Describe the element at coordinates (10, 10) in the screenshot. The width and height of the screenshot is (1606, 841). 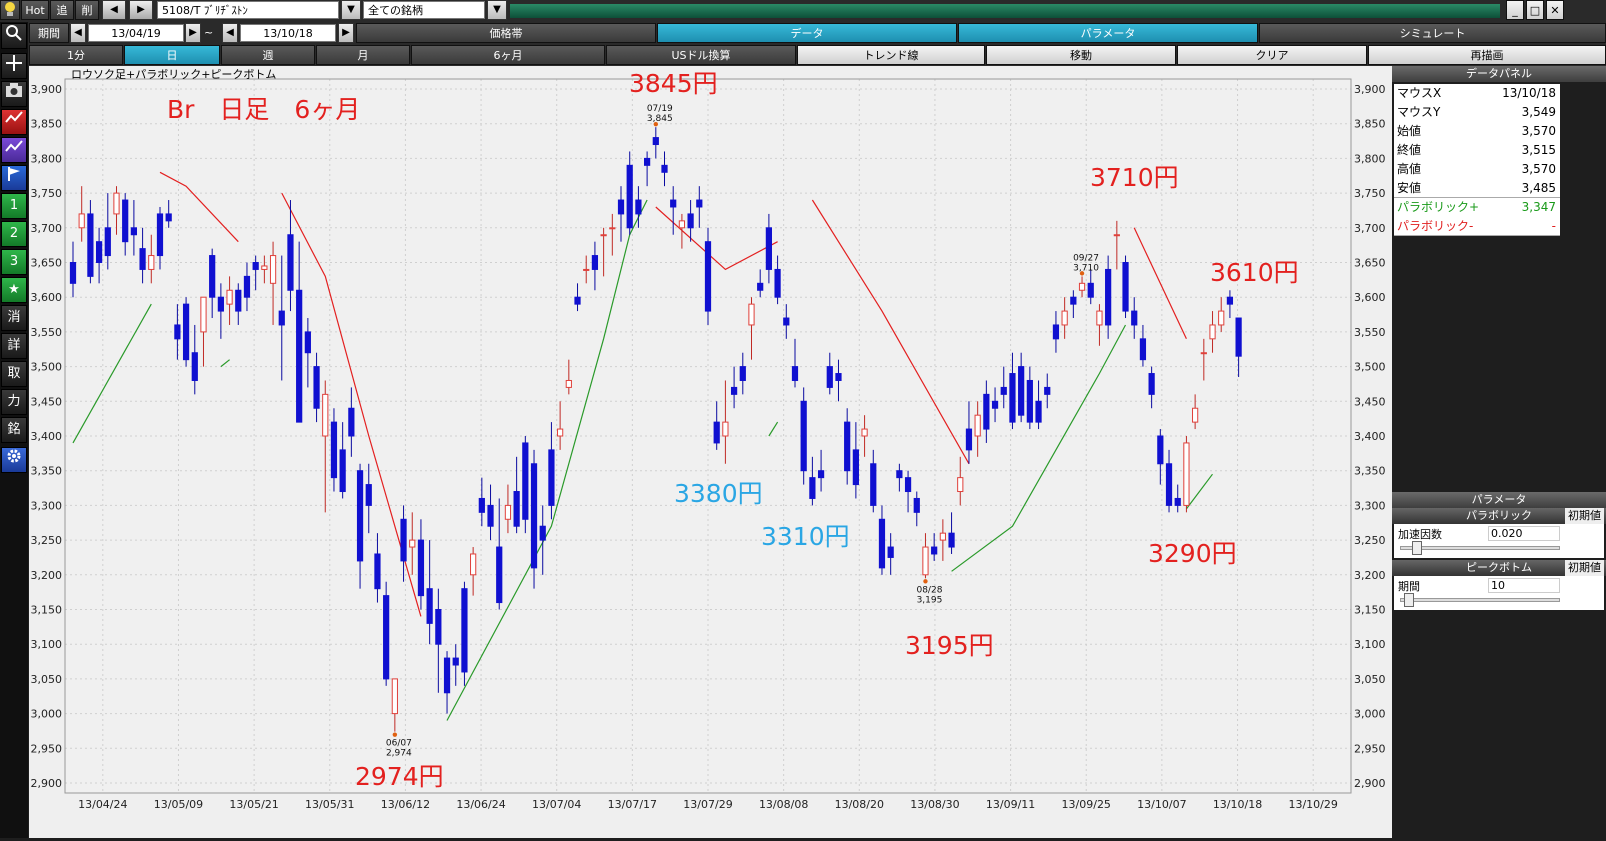
I see `bulb-icon` at that location.